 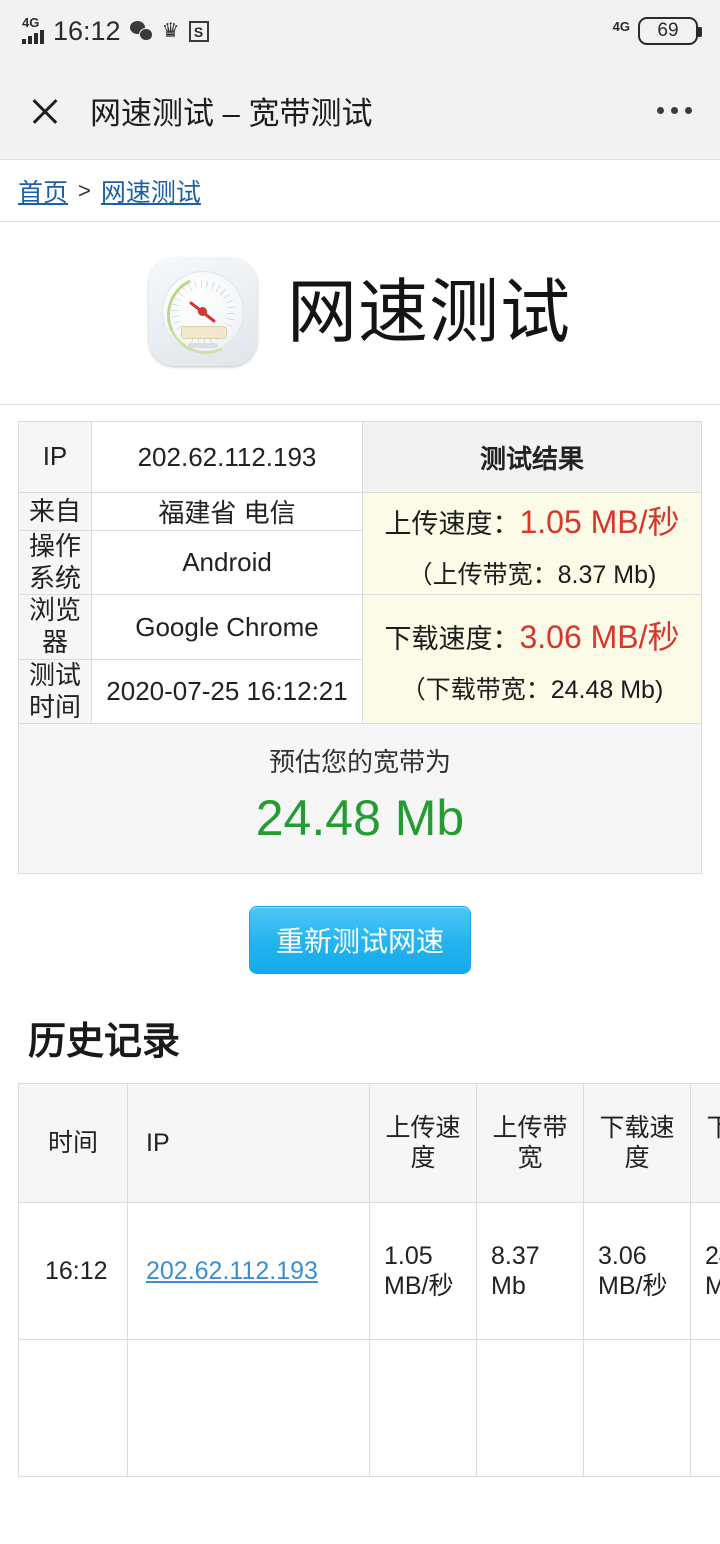 I want to click on row-label-ip: IP, so click(x=55, y=457).